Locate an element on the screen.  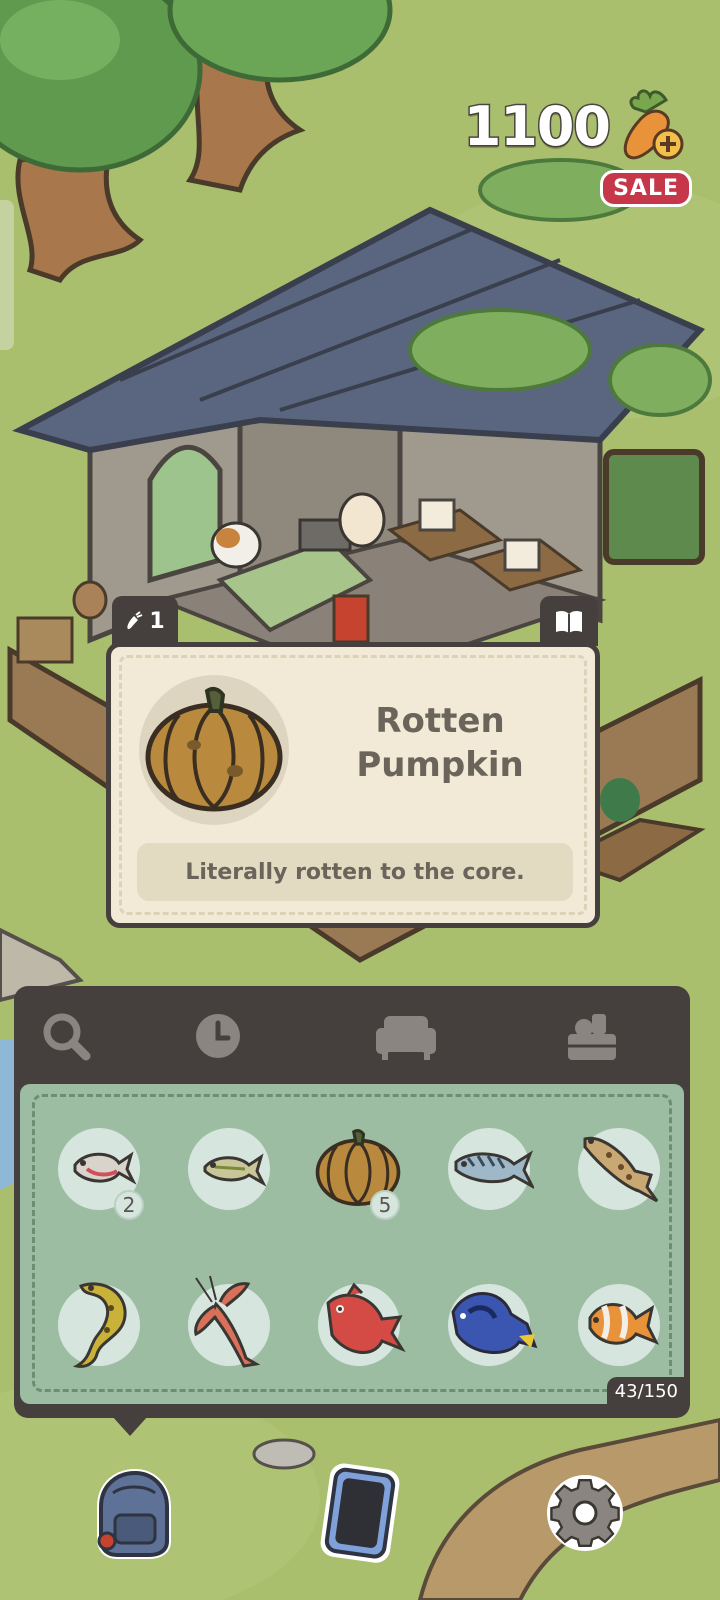
side-drawer-handle is located at coordinates (7, 275).